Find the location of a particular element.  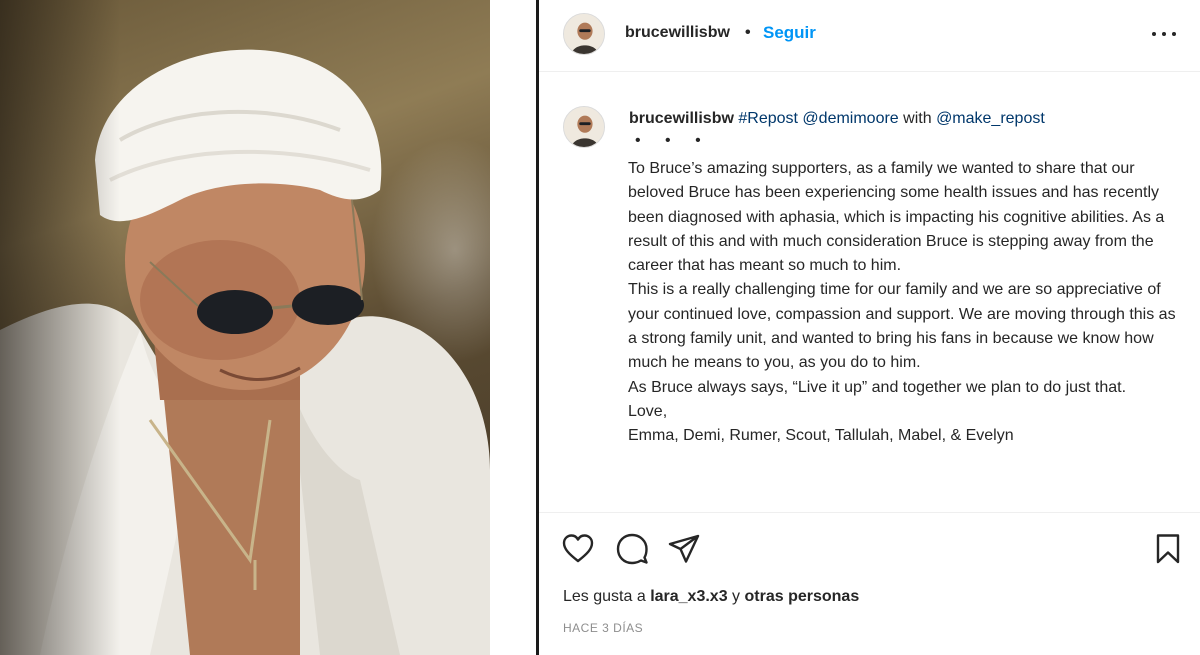

post-timestamp: HACE 3 DÍAS is located at coordinates (603, 628).